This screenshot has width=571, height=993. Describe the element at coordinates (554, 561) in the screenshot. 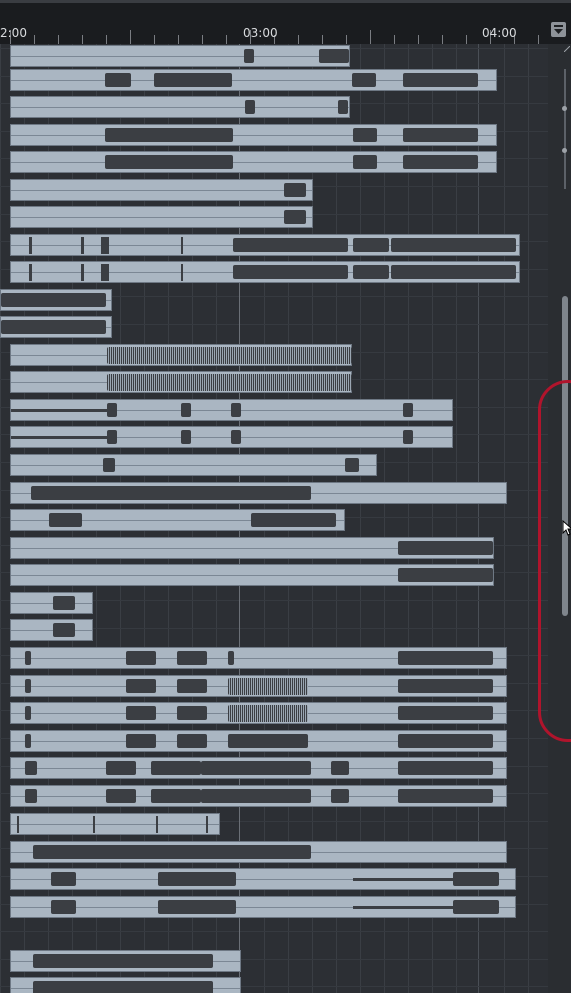

I see `highlight-annotation` at that location.